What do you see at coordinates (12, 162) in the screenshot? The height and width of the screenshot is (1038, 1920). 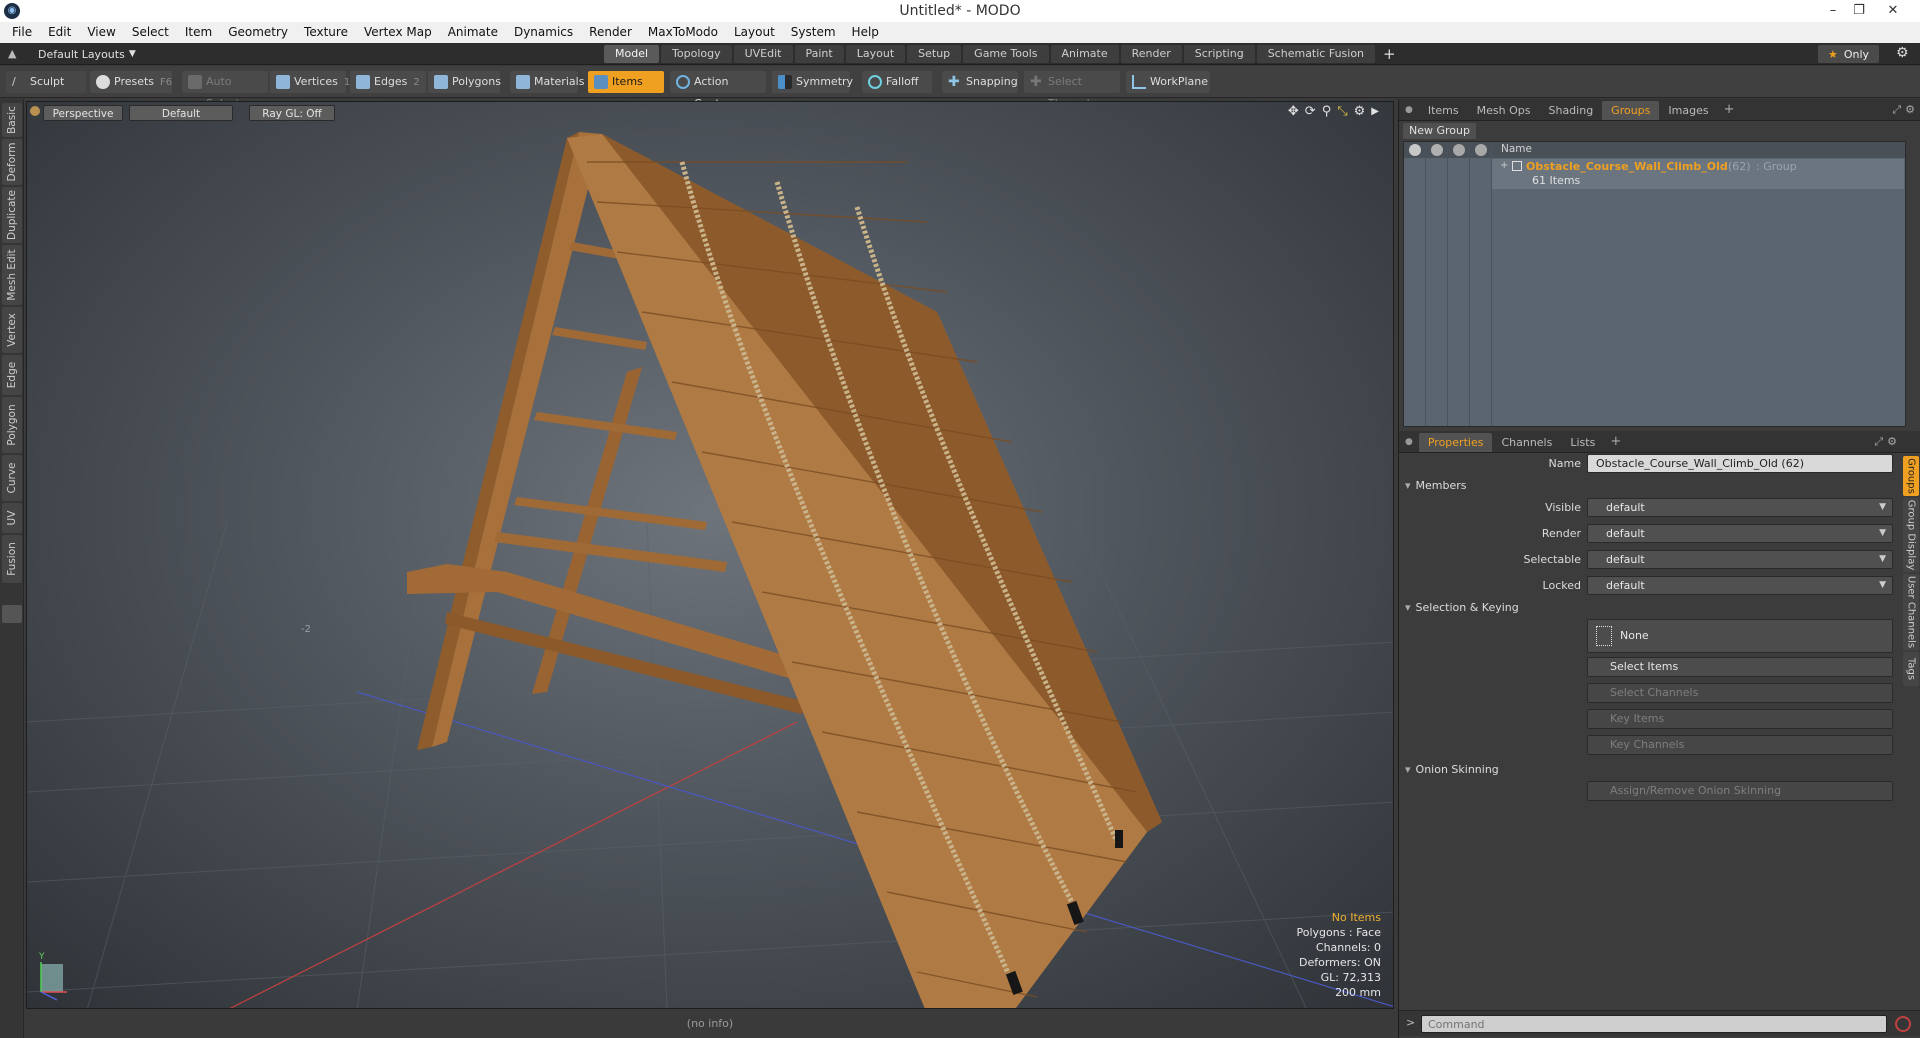 I see `vtab-deform: Deform` at bounding box center [12, 162].